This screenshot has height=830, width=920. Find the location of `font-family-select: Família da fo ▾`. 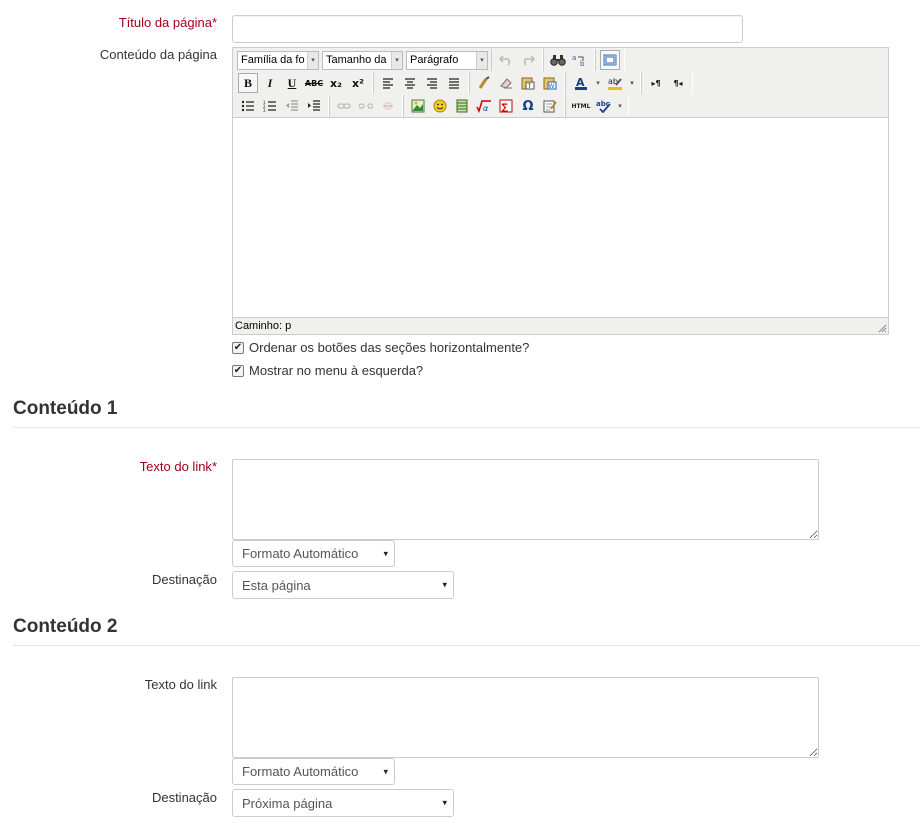

font-family-select: Família da fo ▾ is located at coordinates (278, 60).